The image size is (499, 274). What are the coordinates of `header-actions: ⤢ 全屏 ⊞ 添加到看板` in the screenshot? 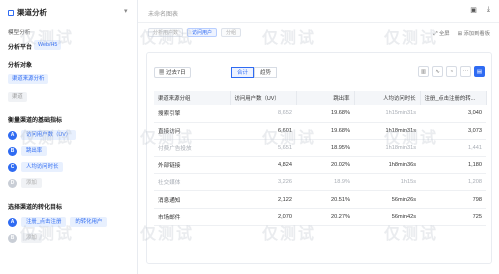 It's located at (461, 33).